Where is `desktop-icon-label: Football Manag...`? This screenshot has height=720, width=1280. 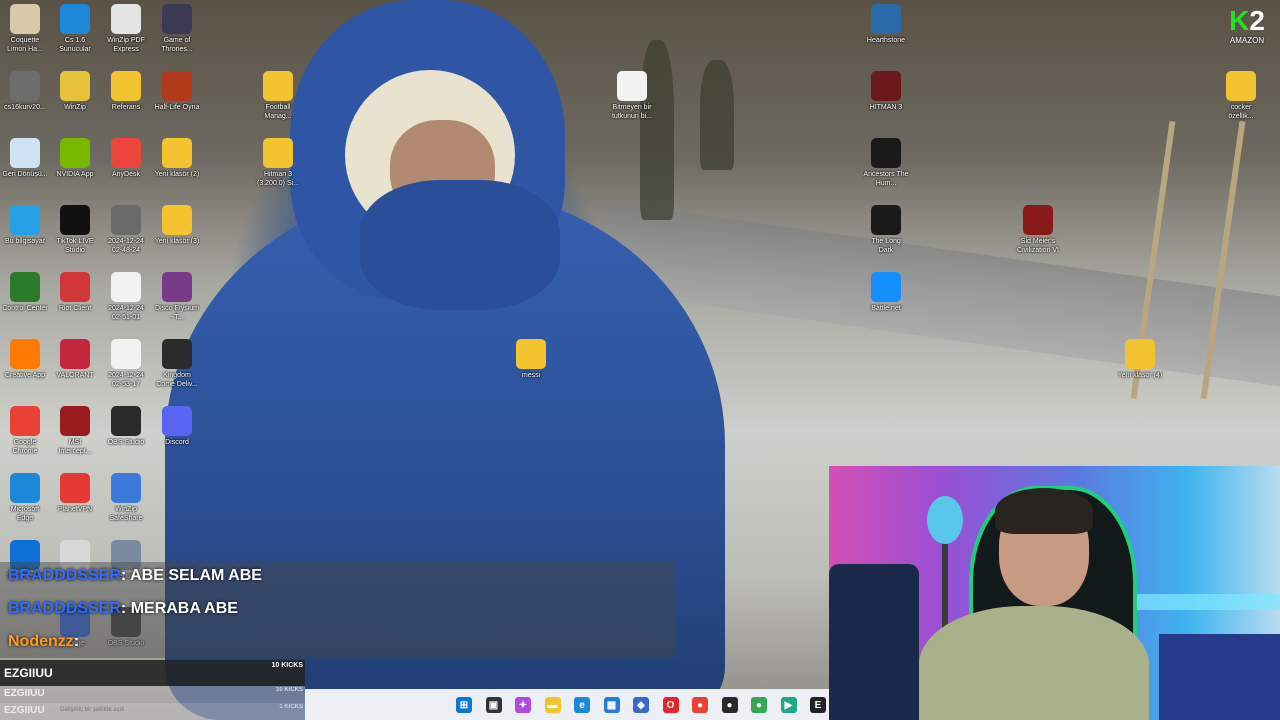
desktop-icon-label: Football Manag... is located at coordinates (278, 112).